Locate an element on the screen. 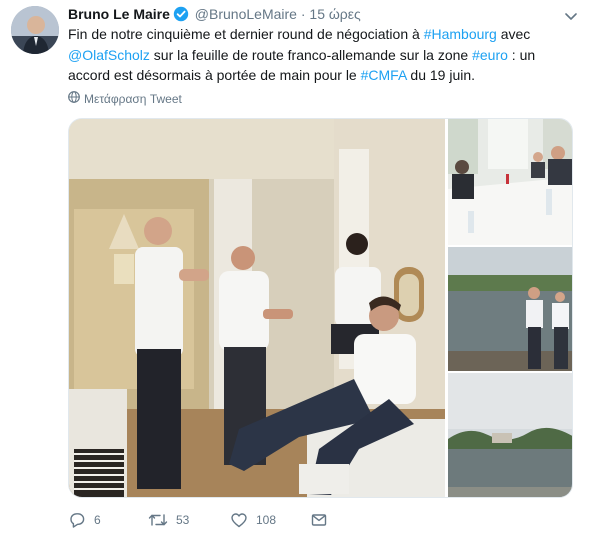 The height and width of the screenshot is (541, 591). globe-icon is located at coordinates (74, 98).